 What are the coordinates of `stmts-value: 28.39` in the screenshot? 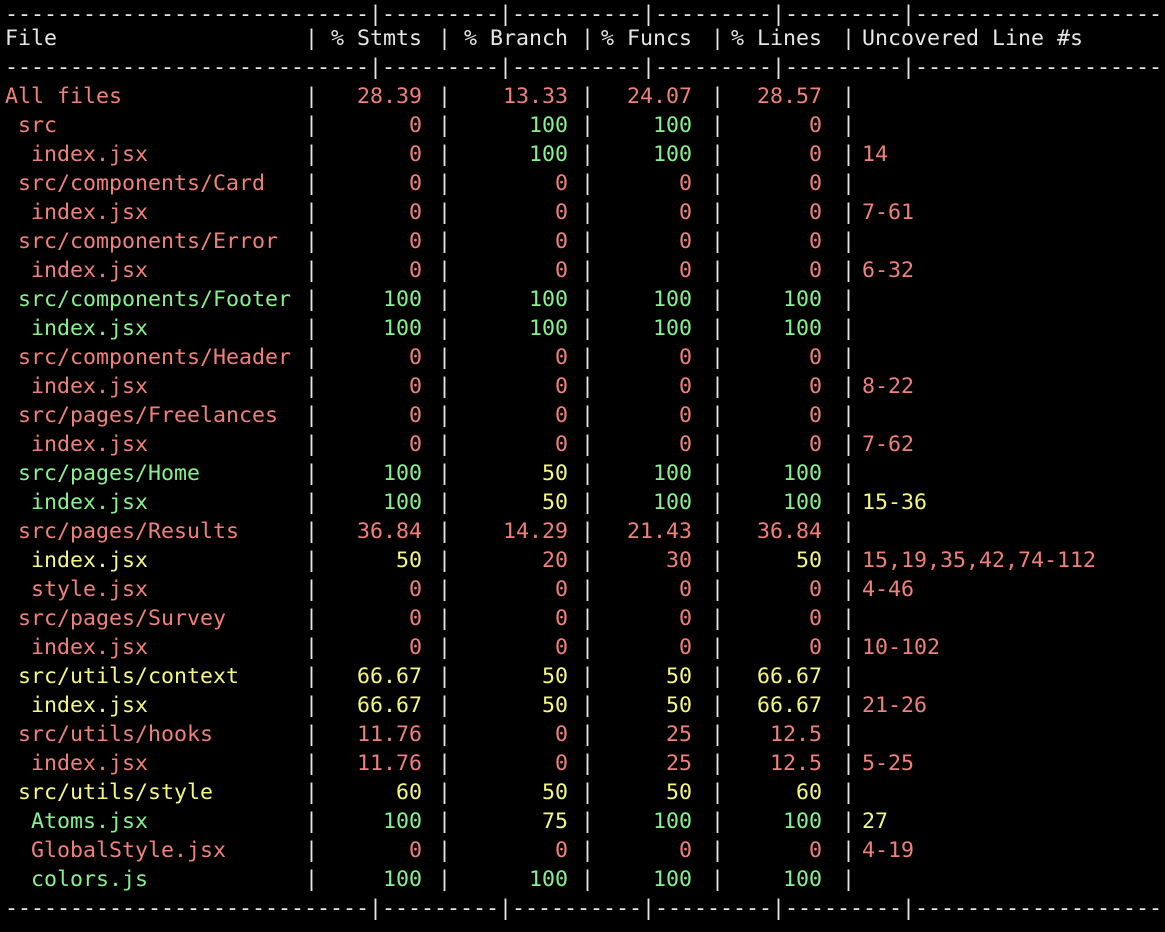 It's located at (363, 96).